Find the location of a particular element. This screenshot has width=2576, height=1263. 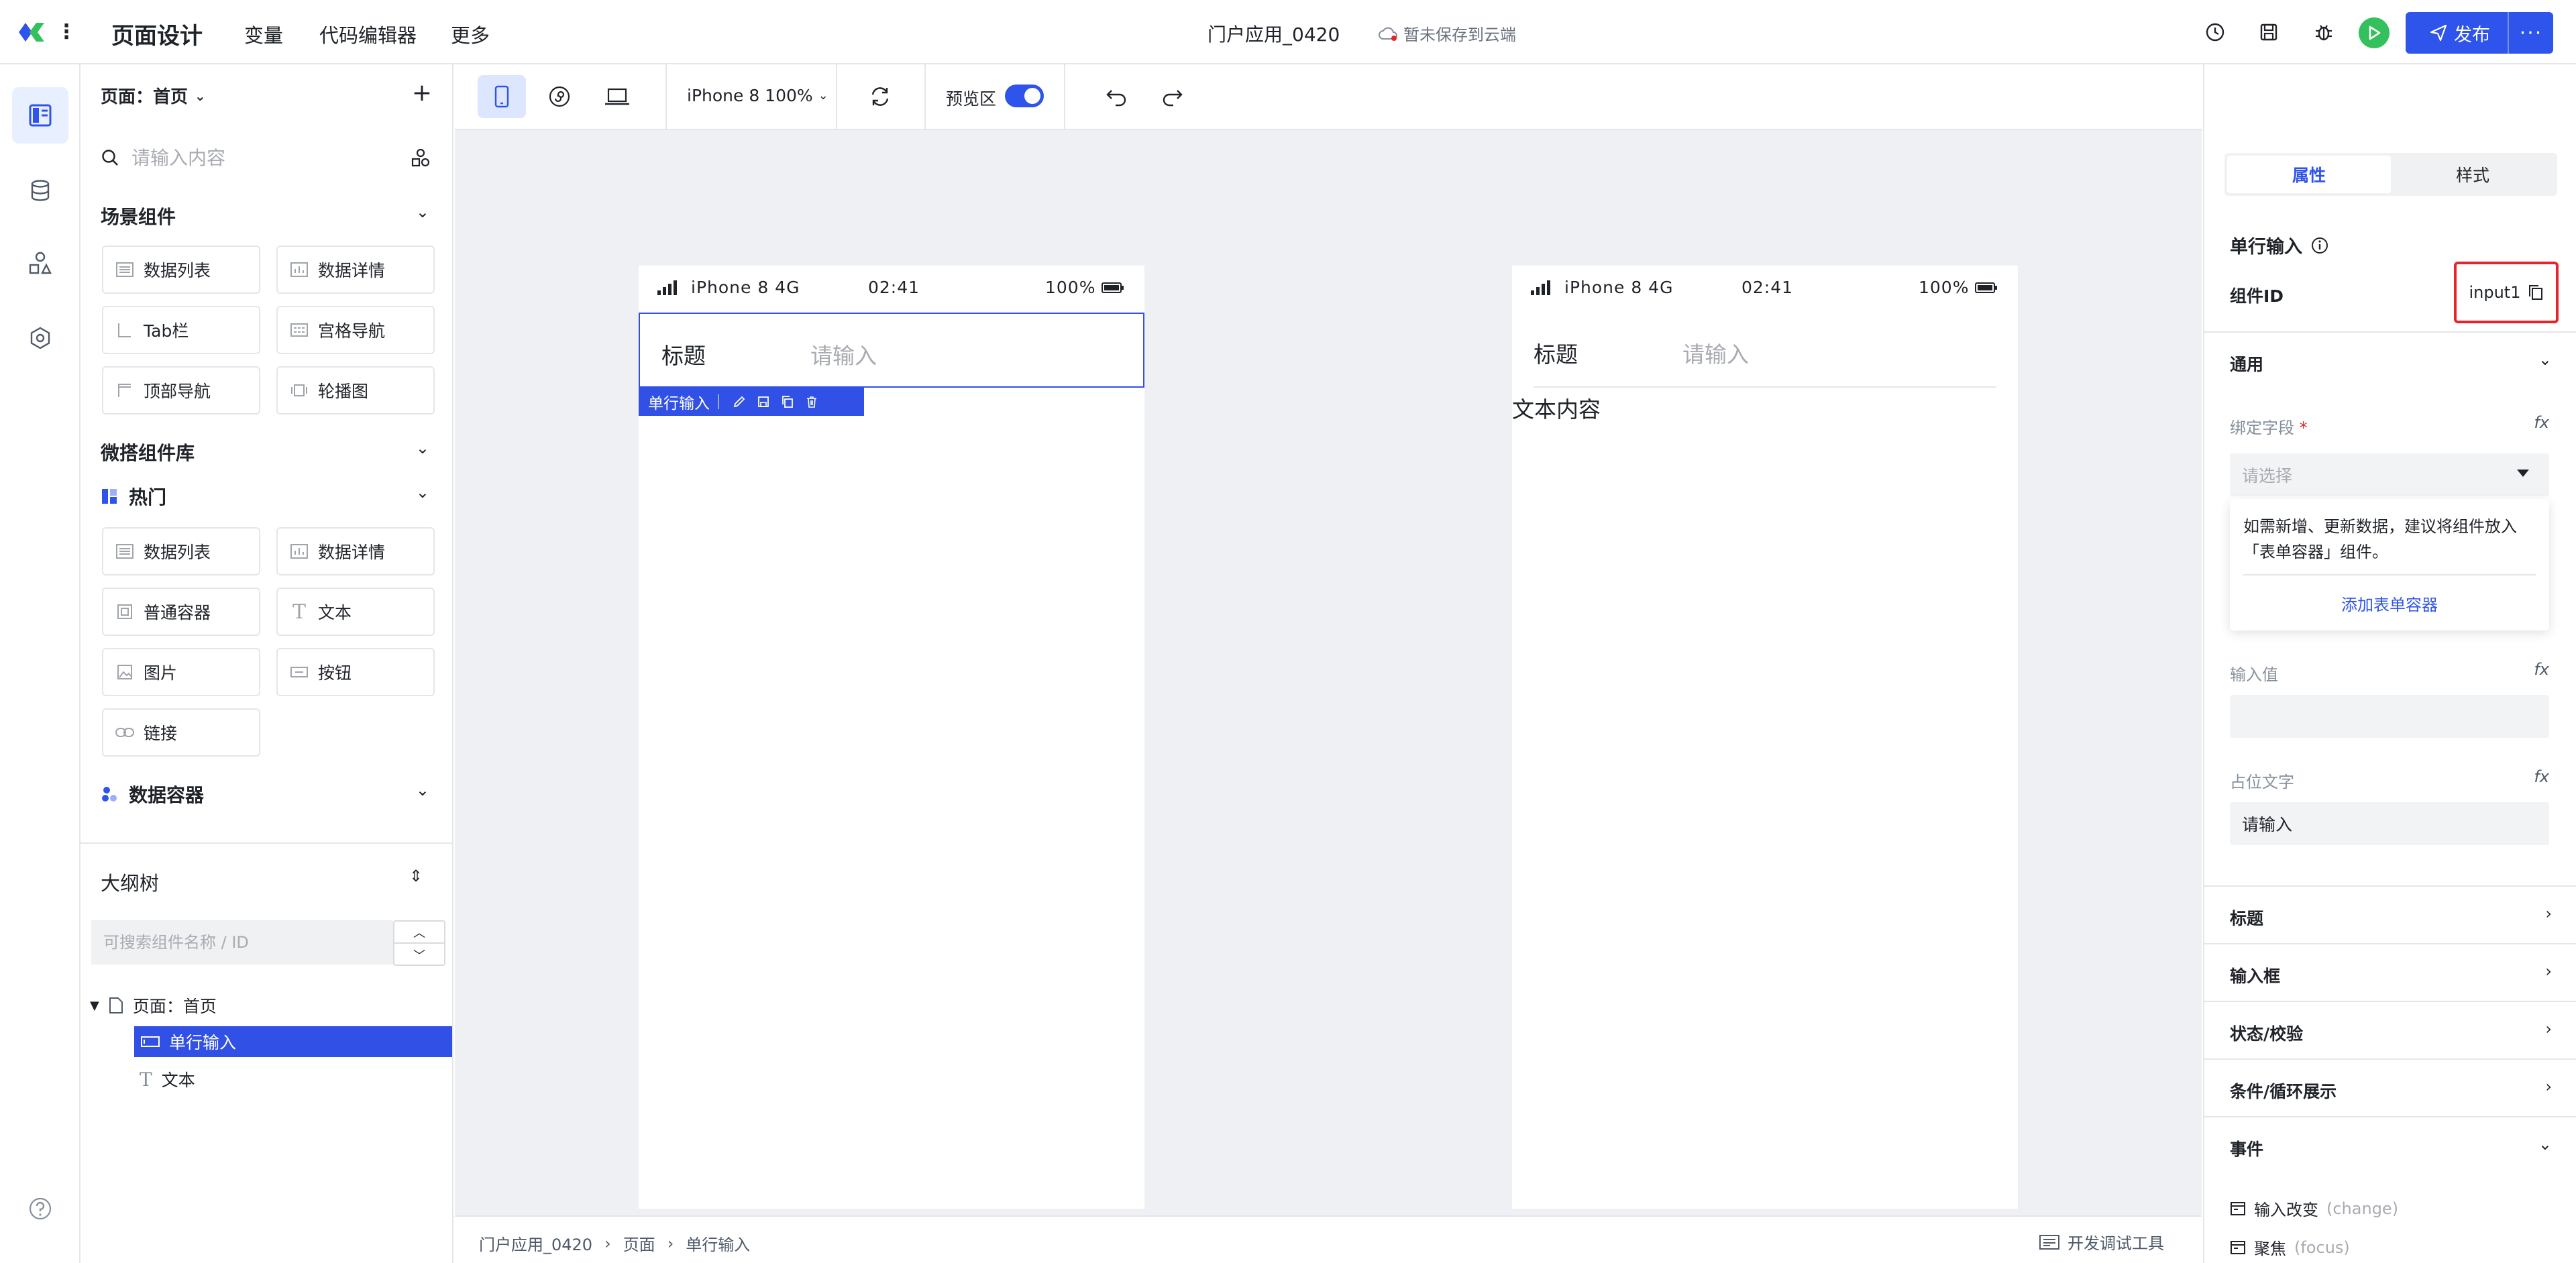

tree-node-page-home: ▼ 页面：首页 is located at coordinates (271, 1005).